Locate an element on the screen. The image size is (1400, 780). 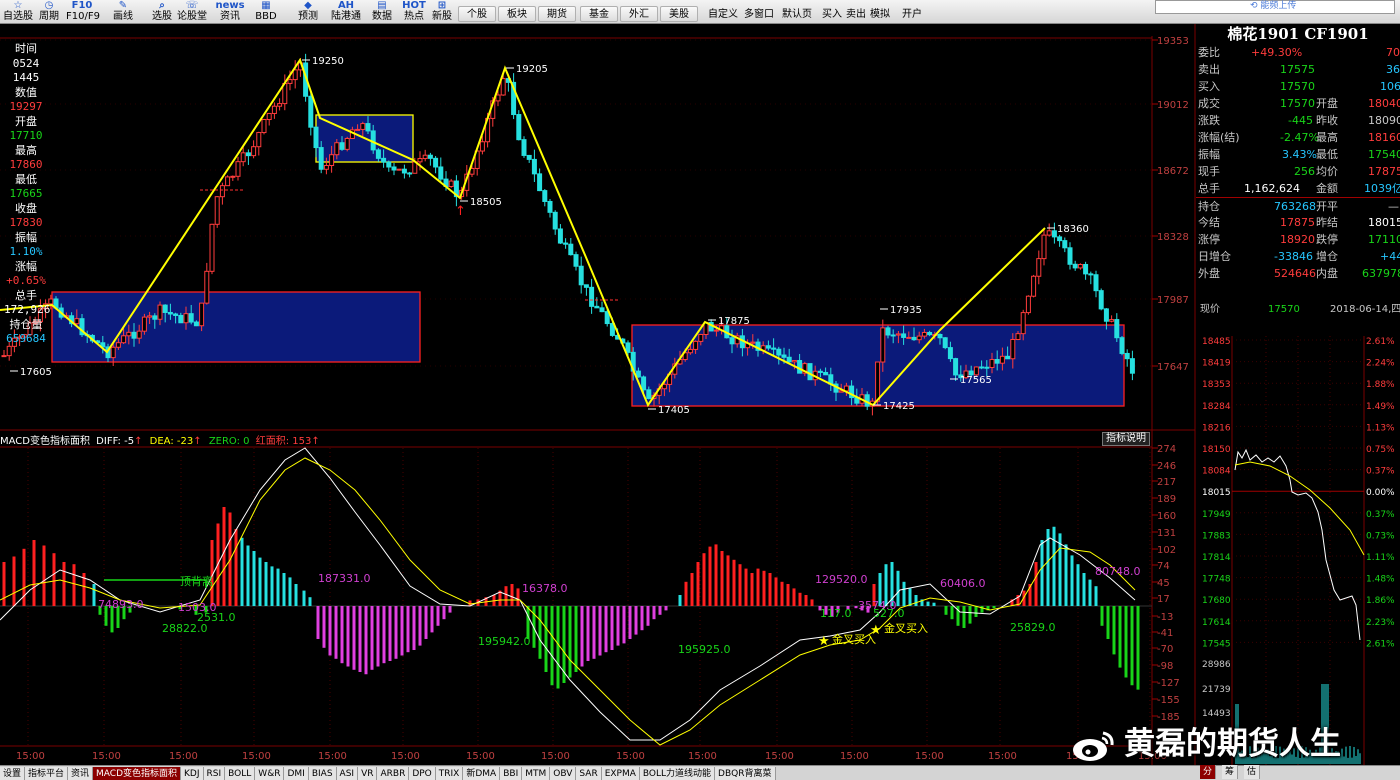
menu-item-7: 开户 is located at coordinates (912, 15).